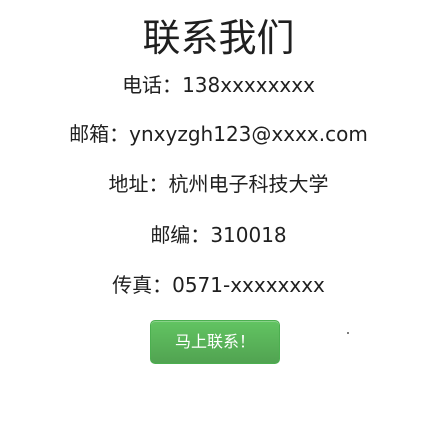 The image size is (437, 441). What do you see at coordinates (138, 184) in the screenshot?
I see `address-label: 地址：` at bounding box center [138, 184].